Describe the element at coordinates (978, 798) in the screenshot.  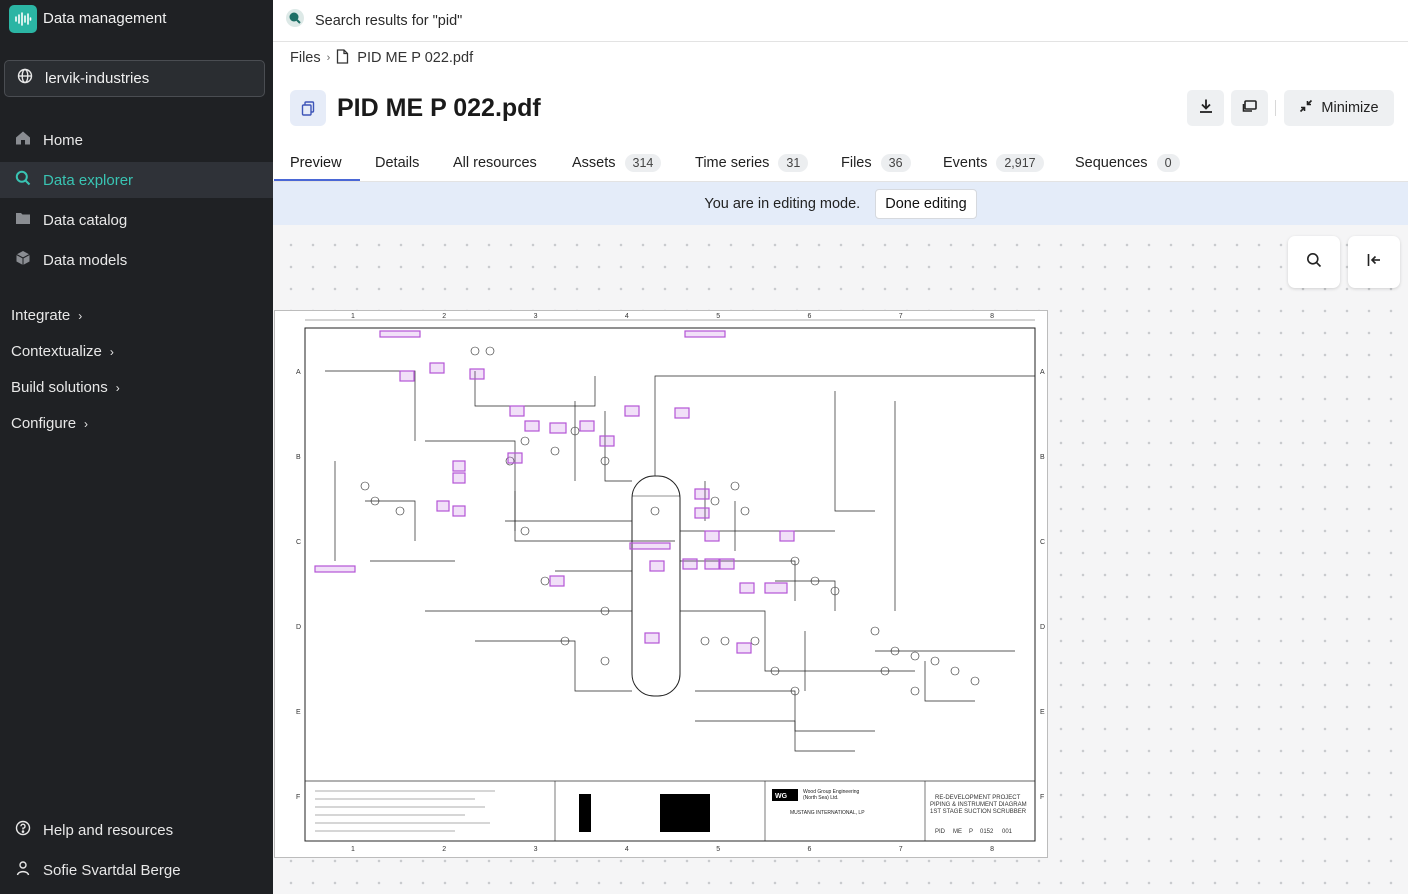
I see `title-line-1: RE-DEVELOPMENT PROJECT` at that location.